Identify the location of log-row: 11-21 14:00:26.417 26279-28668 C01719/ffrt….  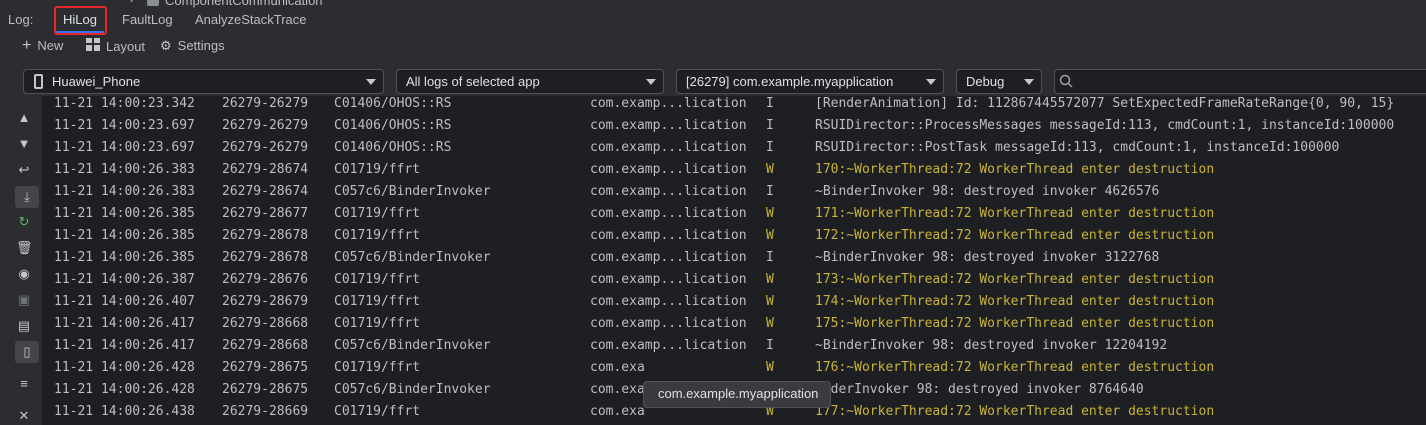
(734, 324).